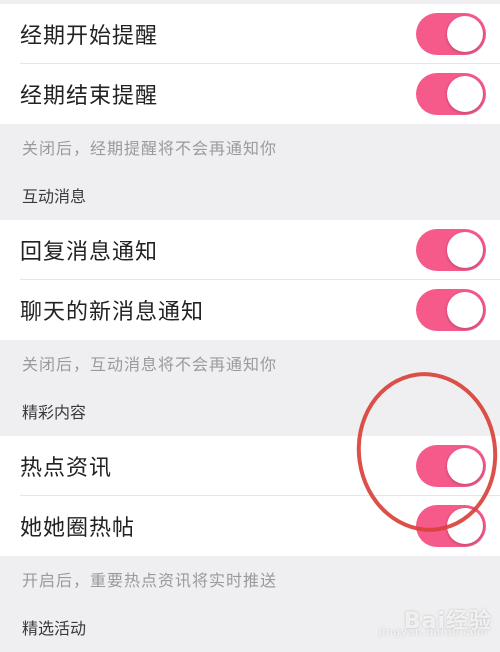  I want to click on period-end-label: 经期结束提醒, so click(89, 96).